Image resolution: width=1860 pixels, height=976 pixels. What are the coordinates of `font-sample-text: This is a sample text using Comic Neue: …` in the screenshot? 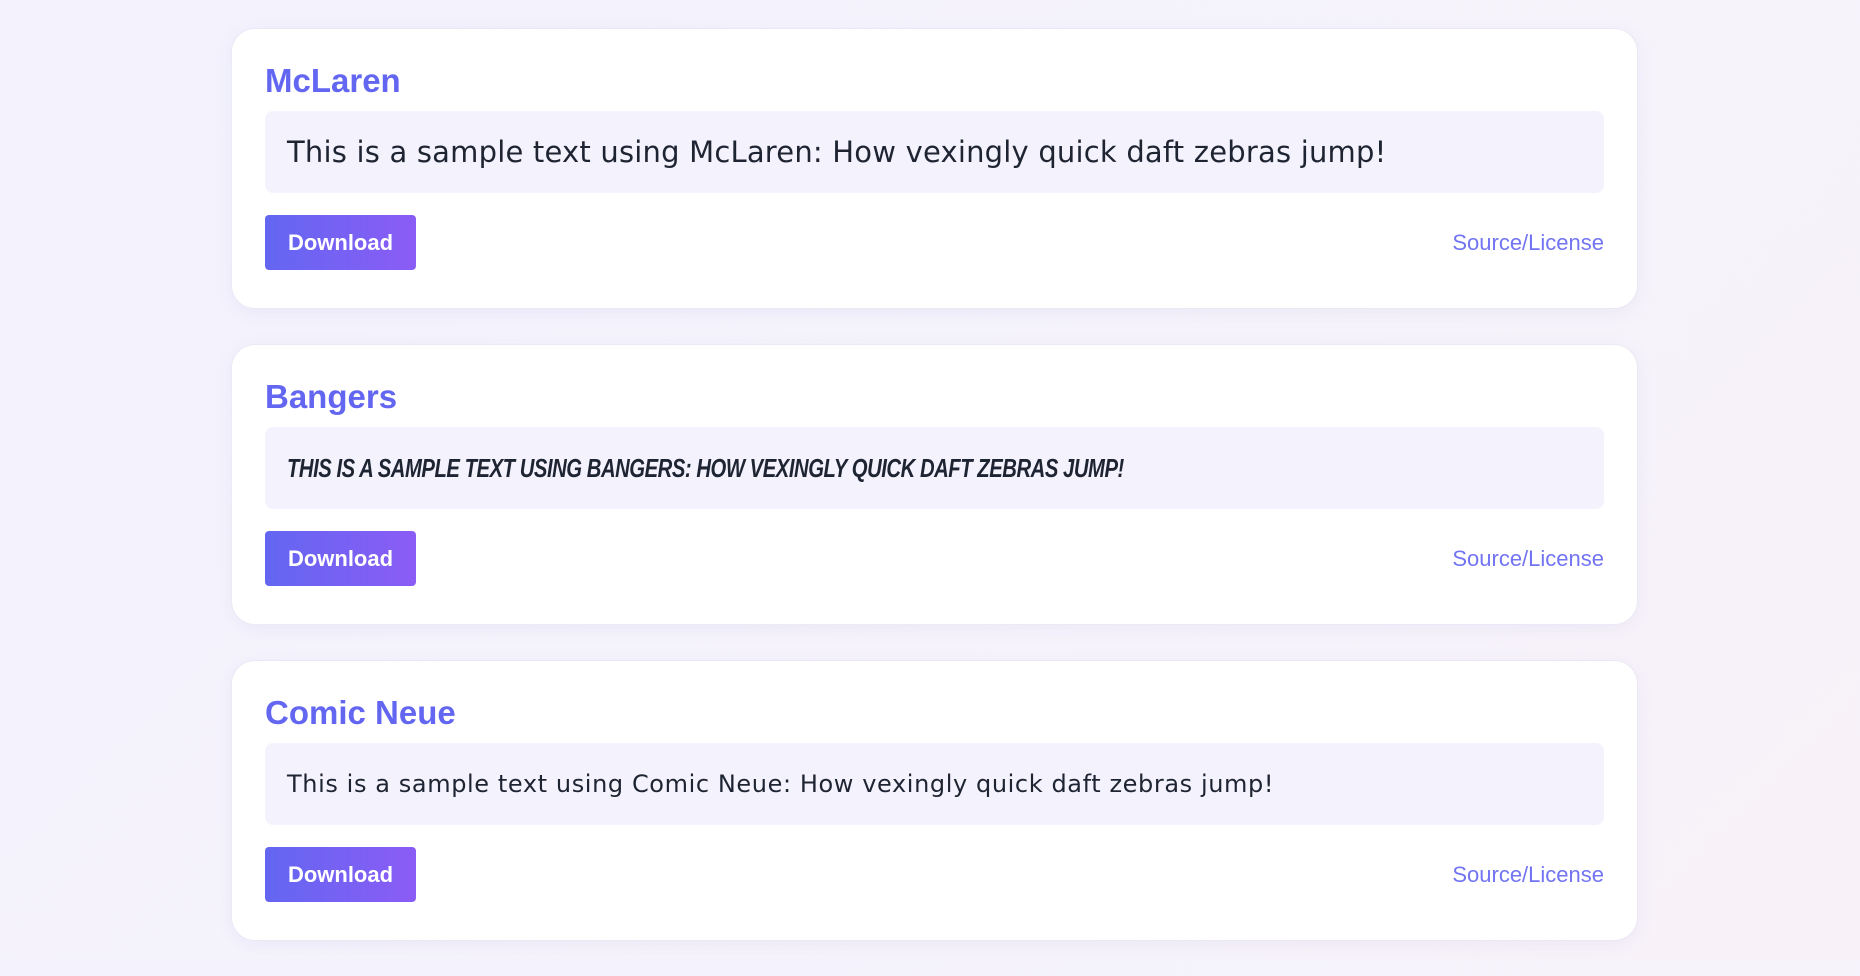 It's located at (934, 784).